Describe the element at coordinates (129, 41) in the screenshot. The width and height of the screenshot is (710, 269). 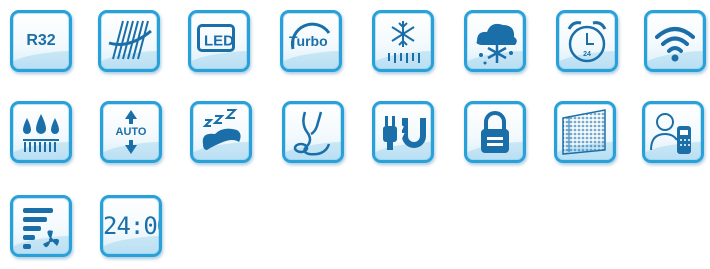
I see `louver-airflow-icon` at that location.